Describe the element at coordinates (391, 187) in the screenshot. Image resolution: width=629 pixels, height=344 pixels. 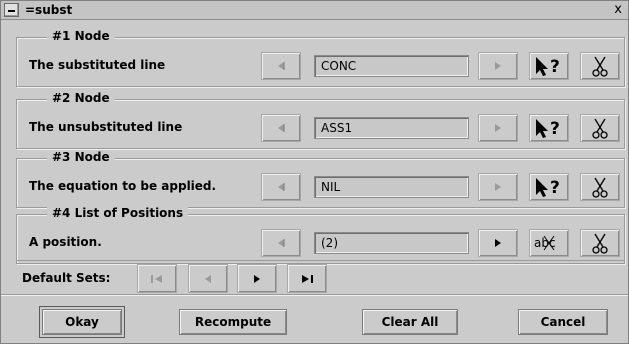
I see `node-value-field: NIL` at that location.